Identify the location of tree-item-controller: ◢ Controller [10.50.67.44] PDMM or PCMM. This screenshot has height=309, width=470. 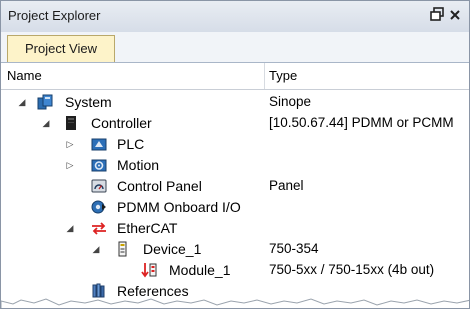
(235, 124).